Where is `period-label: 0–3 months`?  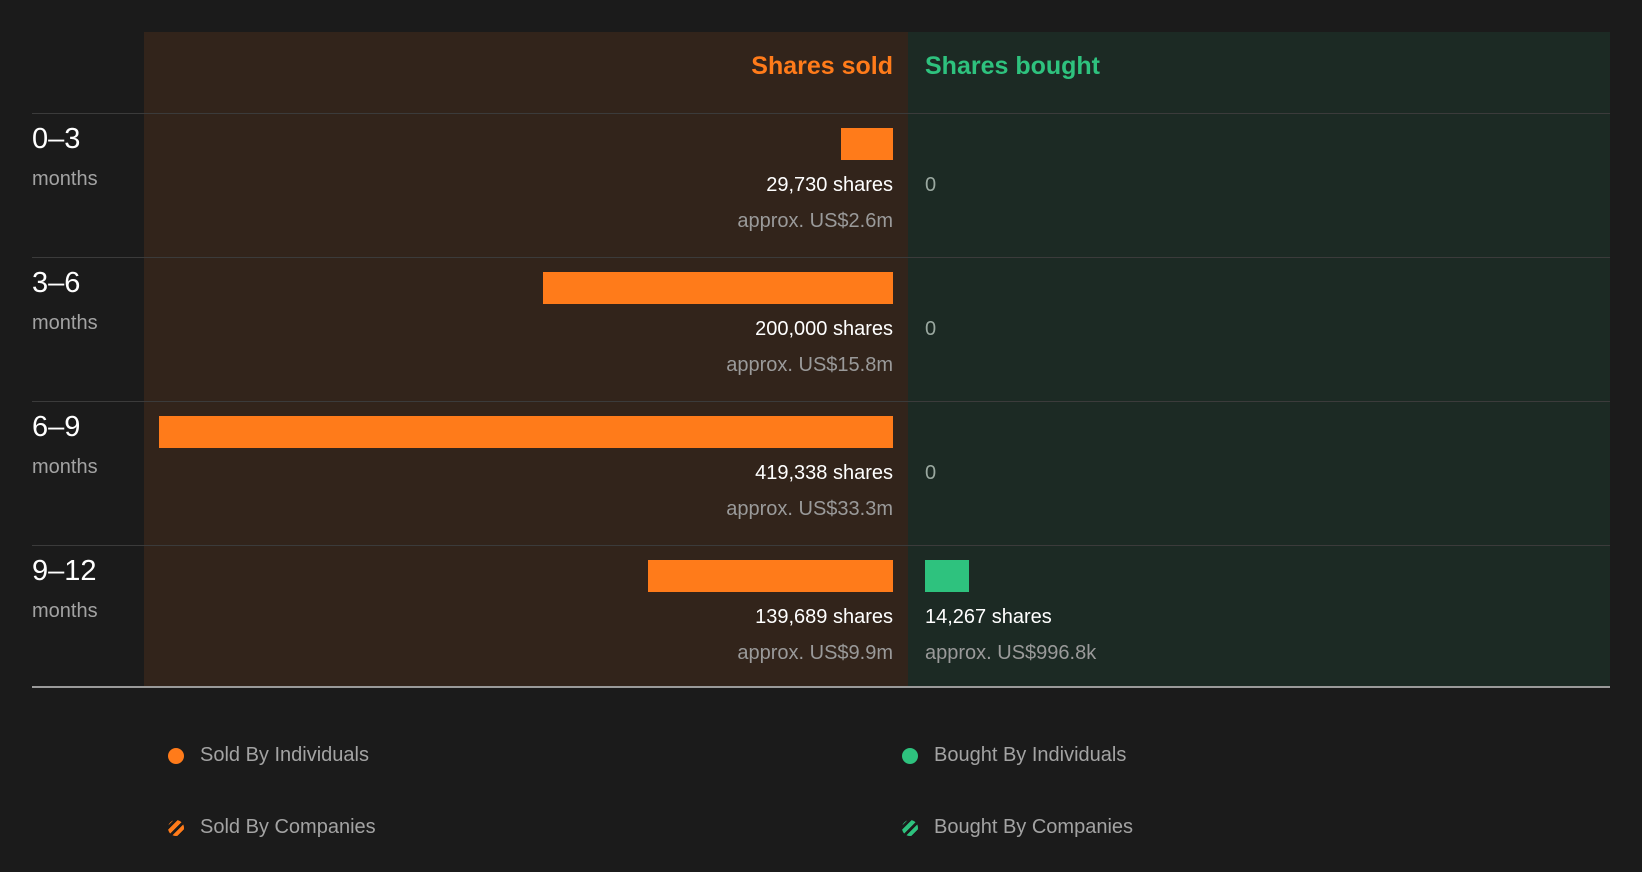 period-label: 0–3 months is located at coordinates (65, 157).